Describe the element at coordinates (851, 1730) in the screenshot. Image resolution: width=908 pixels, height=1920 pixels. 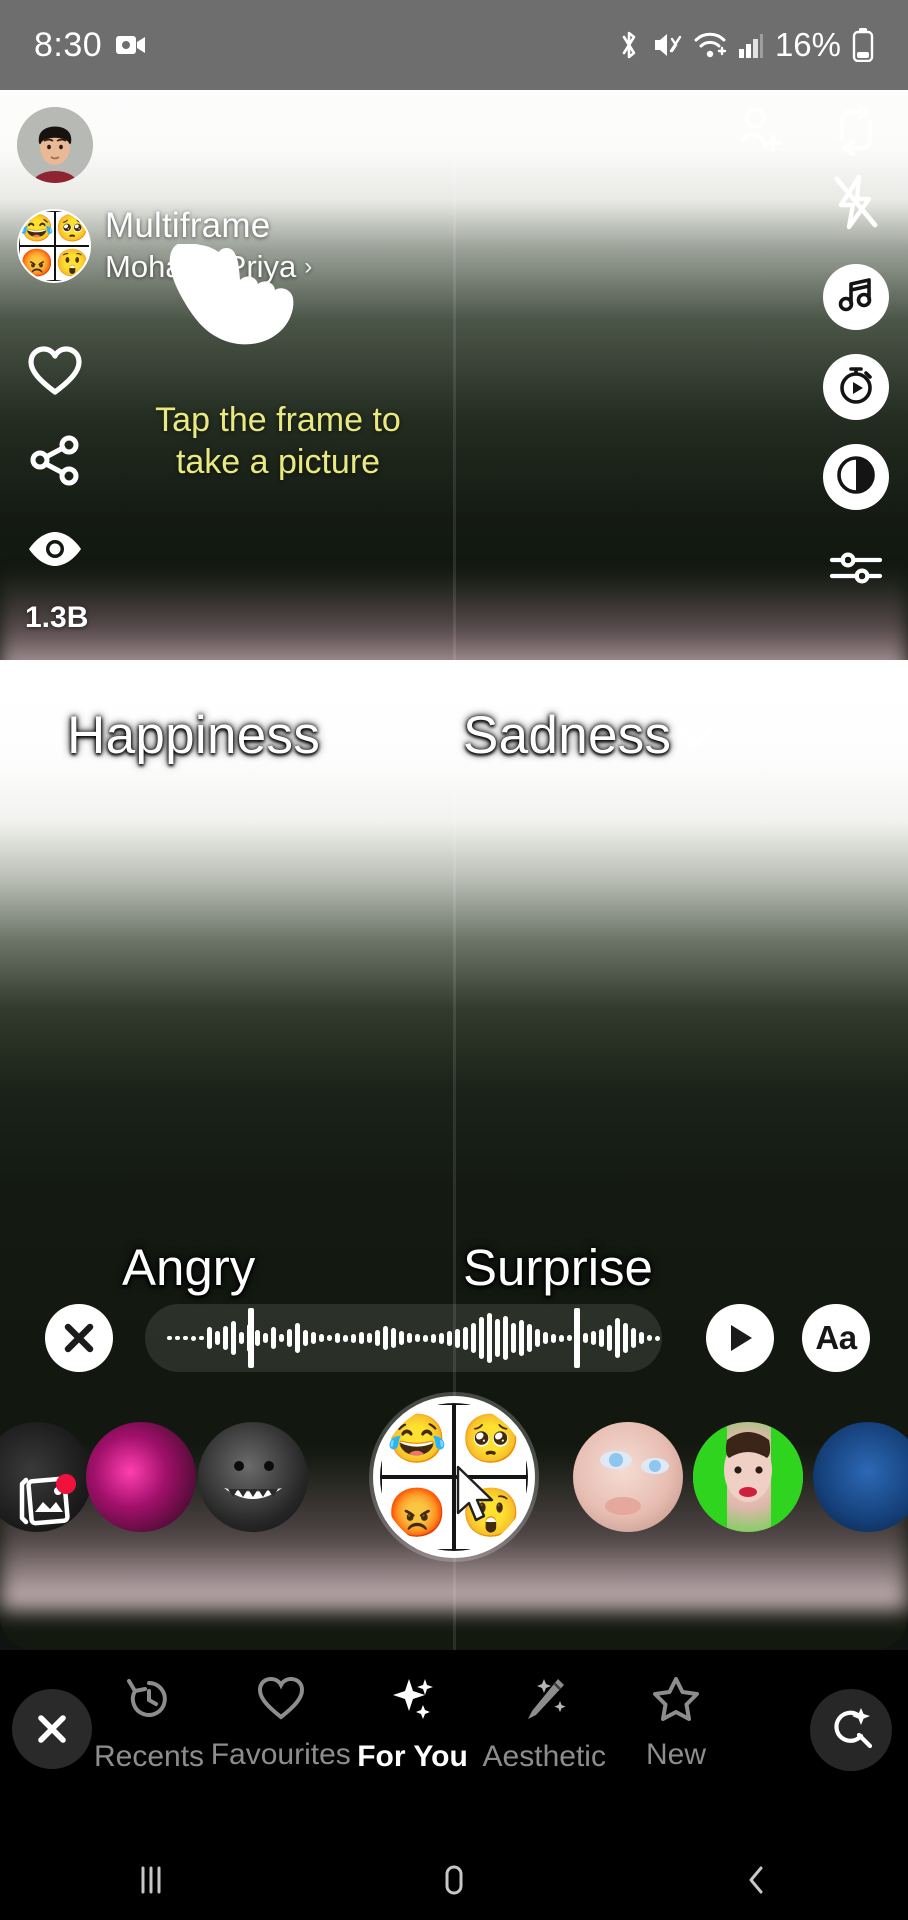
I see `explore-lenses-button` at that location.